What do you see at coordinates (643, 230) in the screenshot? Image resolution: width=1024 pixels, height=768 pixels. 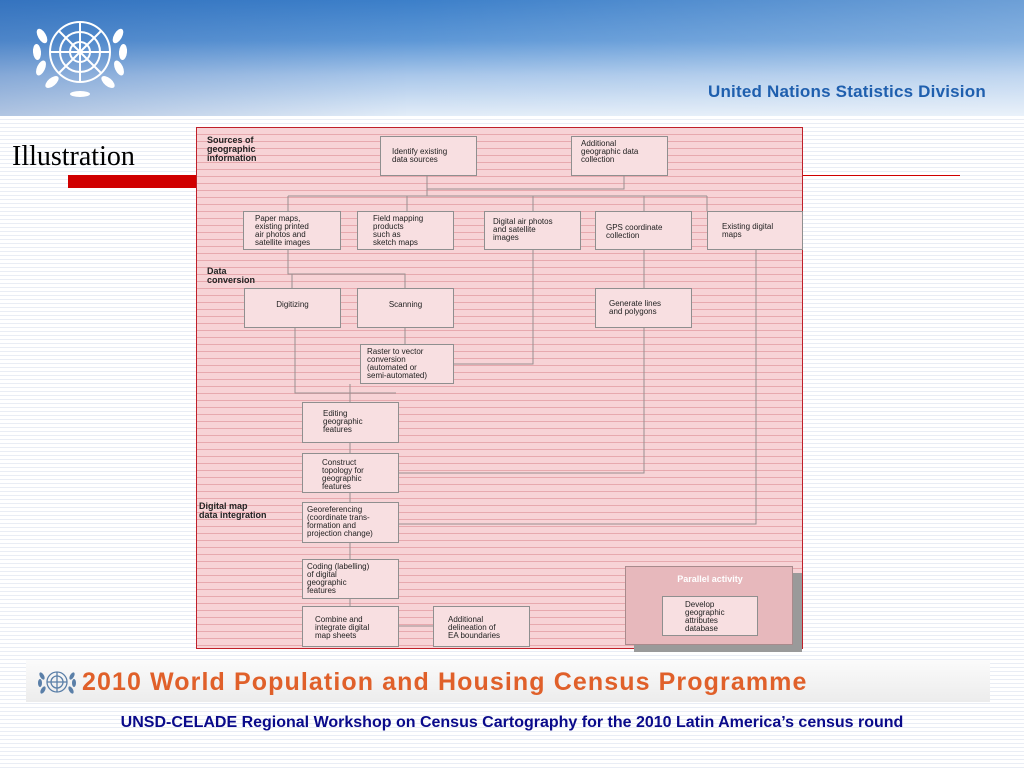 I see `box-gps-collection: GPS coordinate collection` at bounding box center [643, 230].